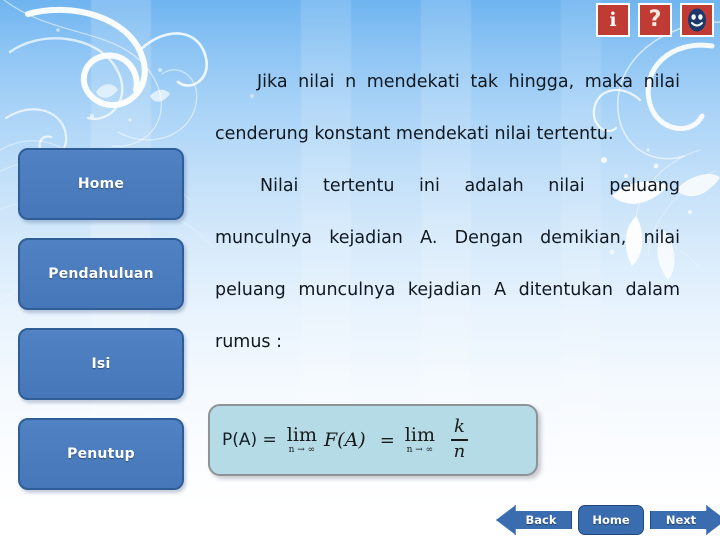  What do you see at coordinates (387, 440) in the screenshot?
I see `equals-sign: =` at bounding box center [387, 440].